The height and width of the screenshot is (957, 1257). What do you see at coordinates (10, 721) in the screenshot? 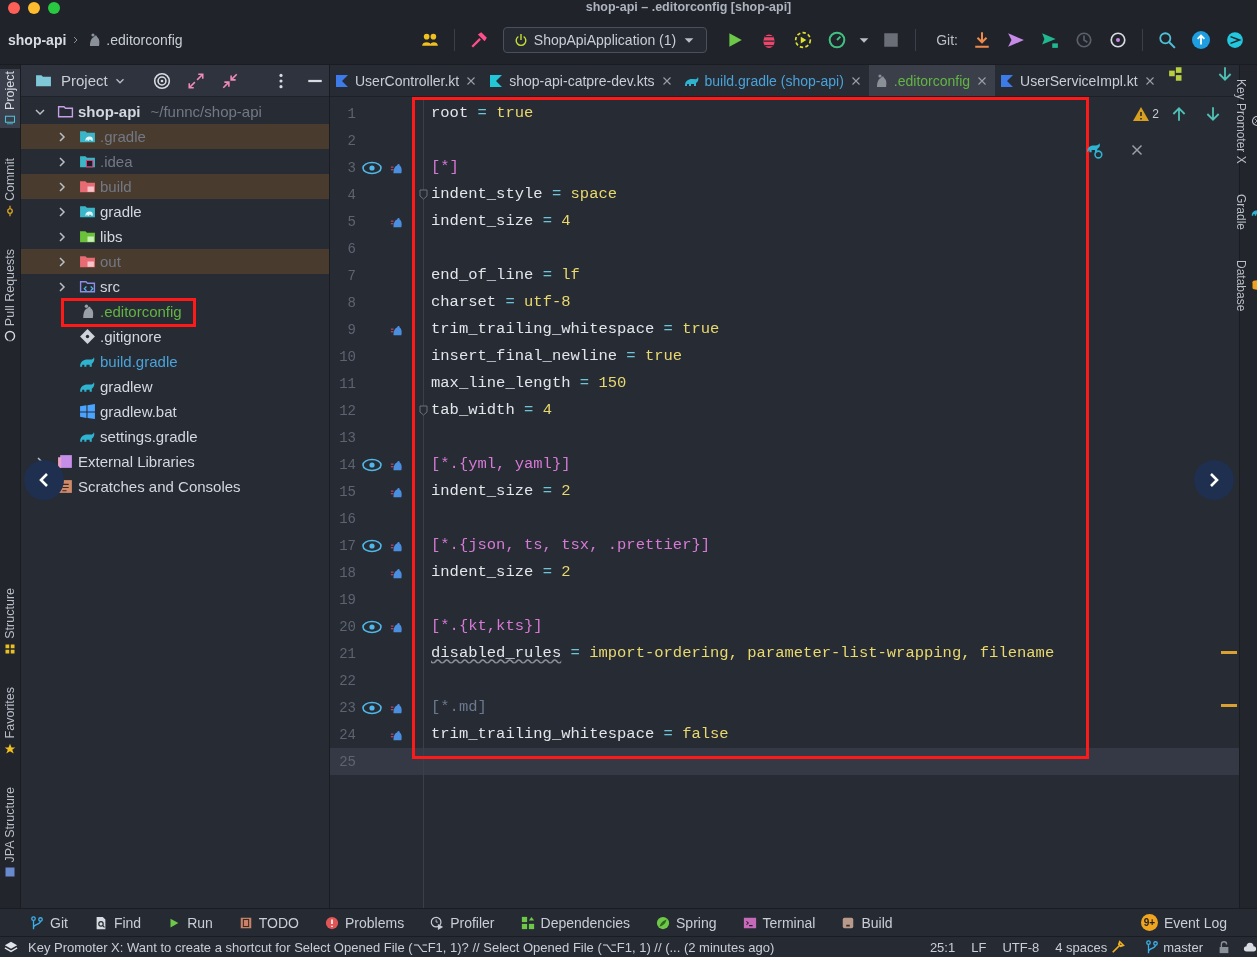
I see `tool-window-tab: Favorites` at bounding box center [10, 721].